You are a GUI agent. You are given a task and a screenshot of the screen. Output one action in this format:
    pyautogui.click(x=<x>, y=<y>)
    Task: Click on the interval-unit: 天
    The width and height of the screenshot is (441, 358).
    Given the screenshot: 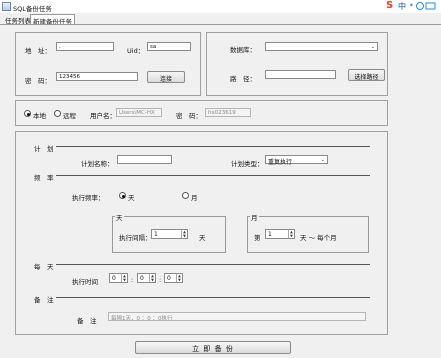 What is the action you would take?
    pyautogui.click(x=202, y=238)
    